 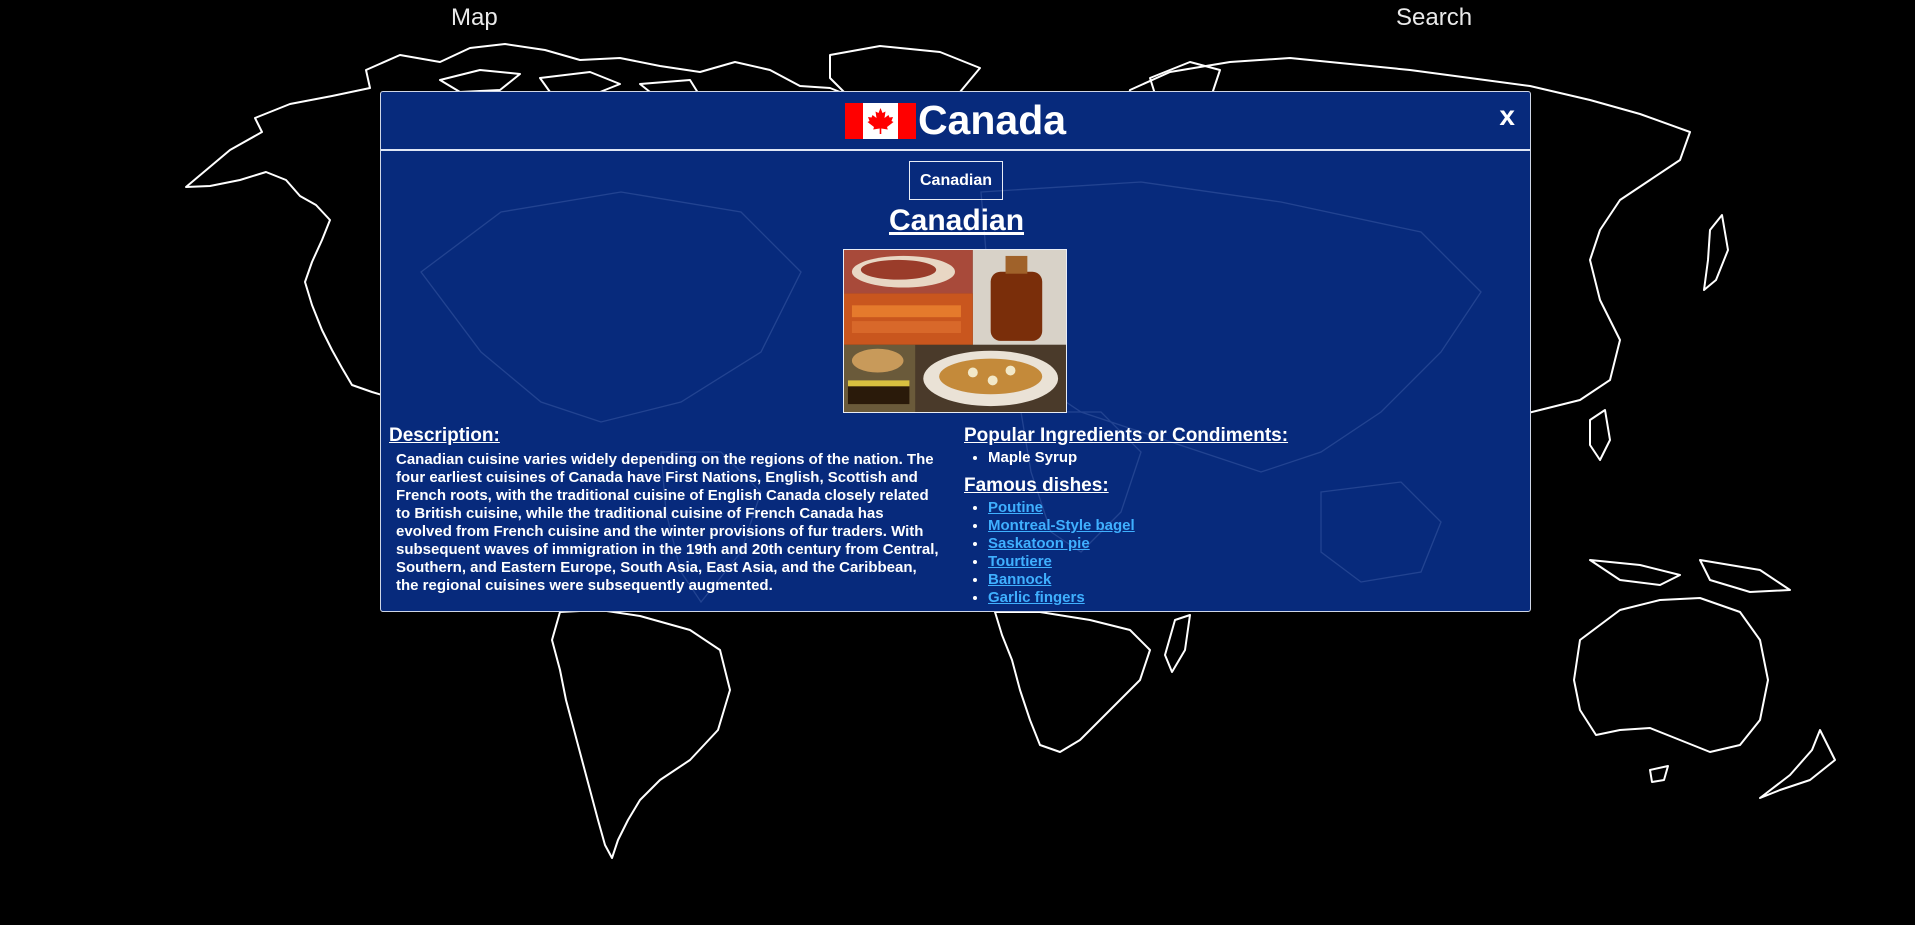 What do you see at coordinates (1716, 252) in the screenshot?
I see `japan-outline` at bounding box center [1716, 252].